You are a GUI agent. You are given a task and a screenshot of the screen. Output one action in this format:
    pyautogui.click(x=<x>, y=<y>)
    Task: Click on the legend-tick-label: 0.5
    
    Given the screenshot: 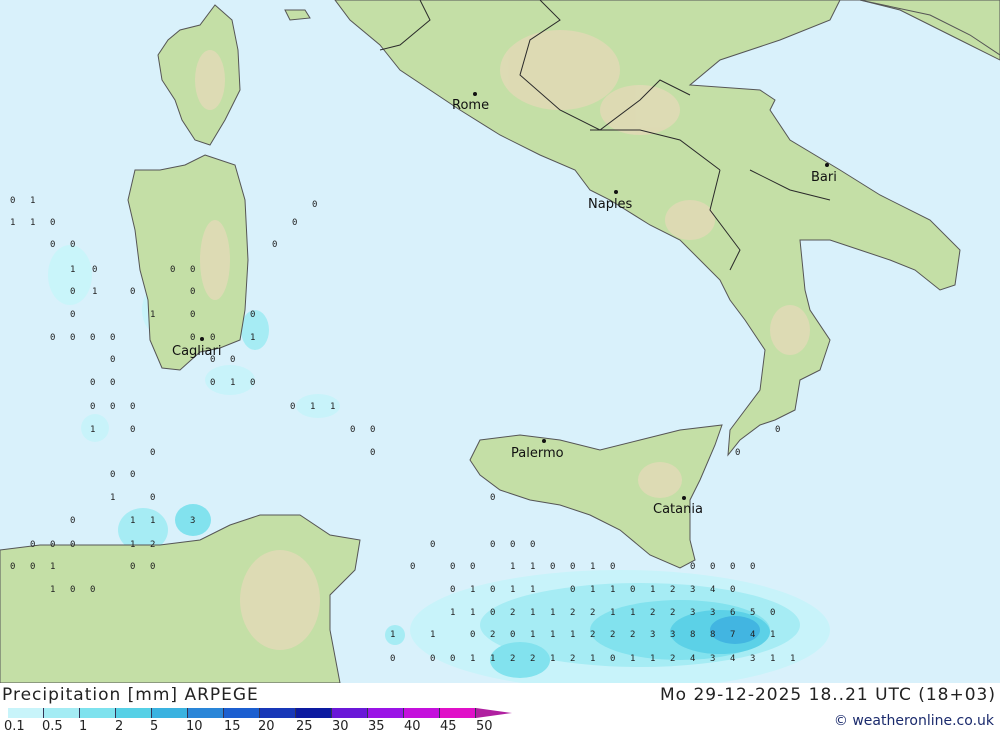 What is the action you would take?
    pyautogui.click(x=52, y=726)
    